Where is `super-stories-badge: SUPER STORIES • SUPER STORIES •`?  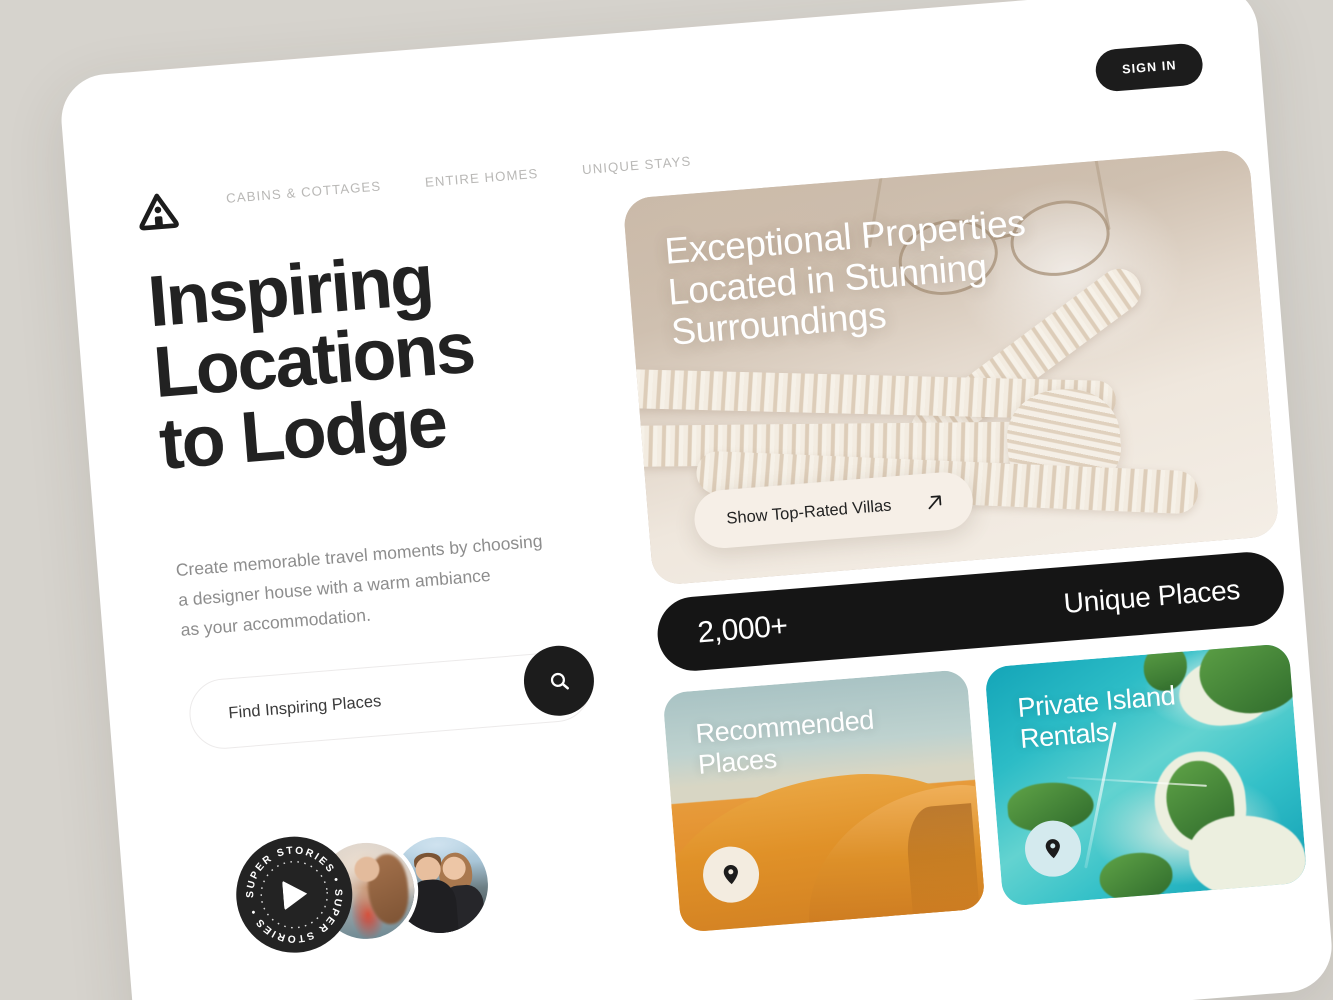
super-stories-badge: SUPER STORIES • SUPER STORIES • is located at coordinates (294, 895).